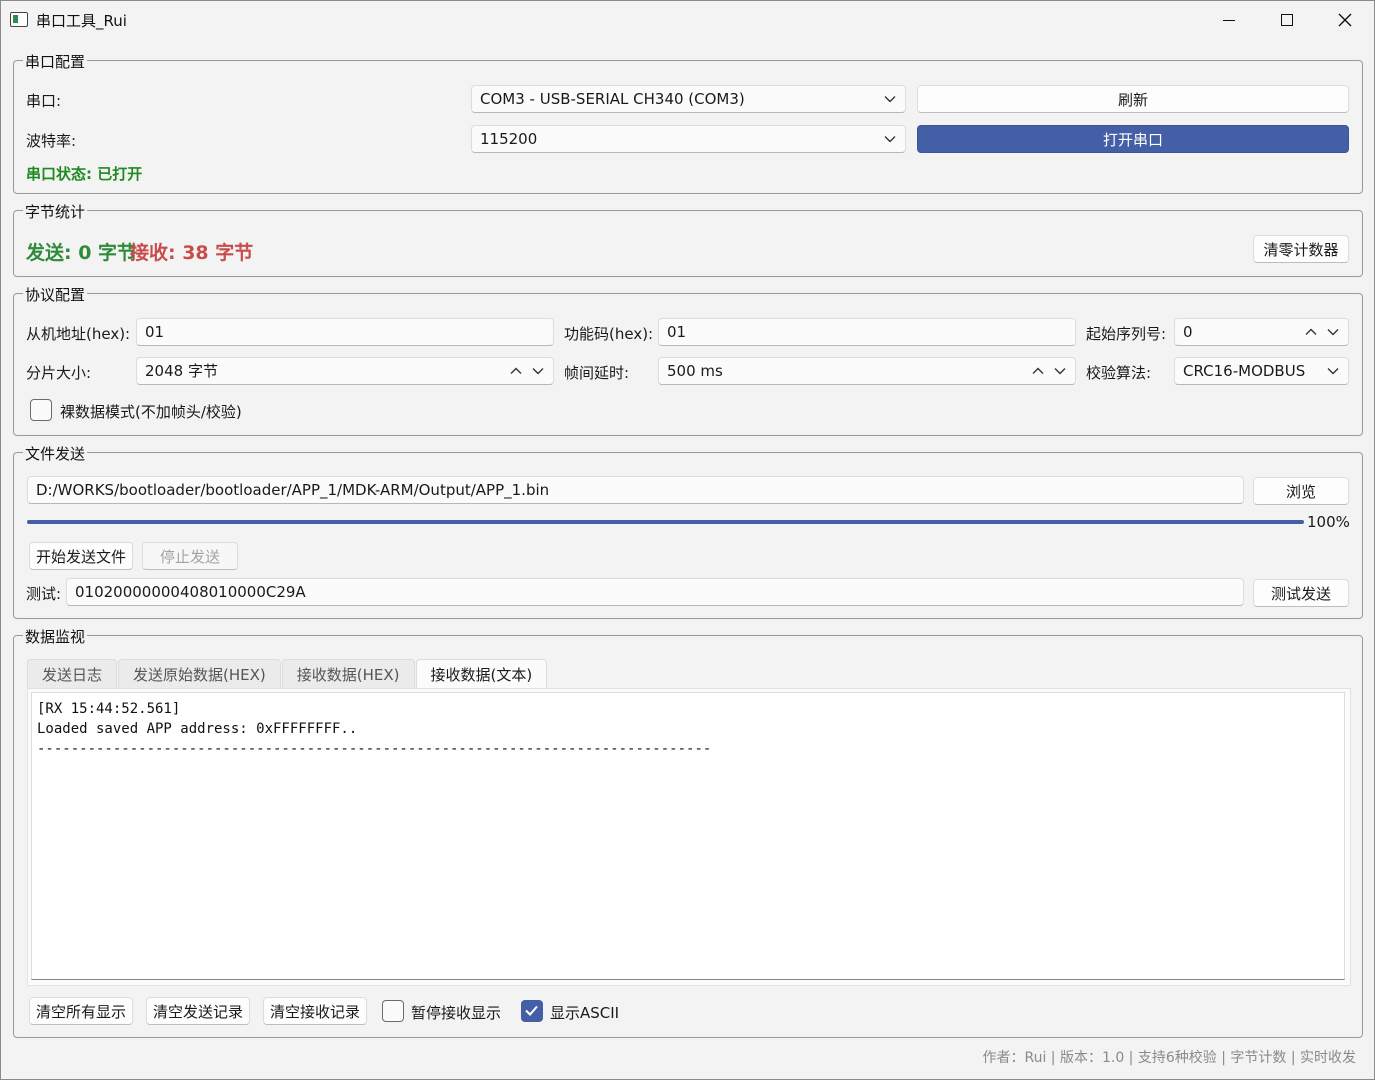 The height and width of the screenshot is (1080, 1375). I want to click on test-label: 测试:, so click(44, 594).